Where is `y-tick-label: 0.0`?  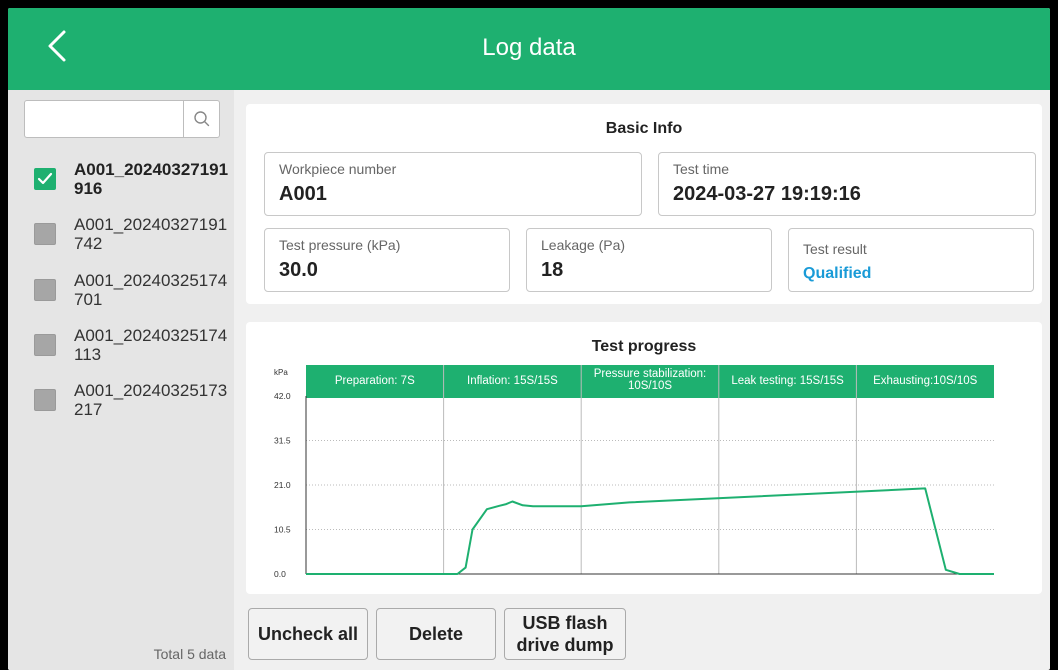 y-tick-label: 0.0 is located at coordinates (280, 574).